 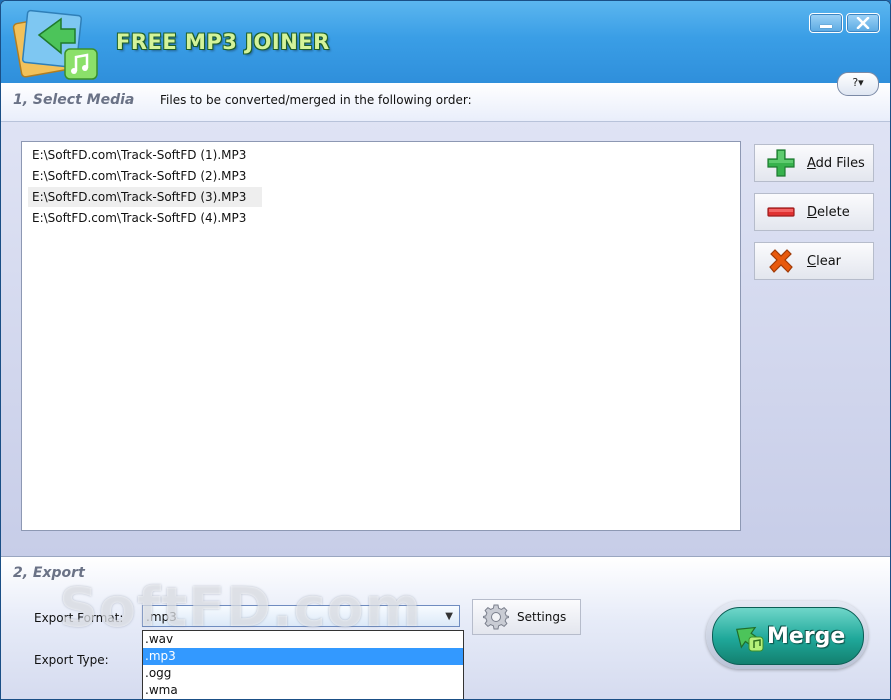 What do you see at coordinates (79, 618) in the screenshot?
I see `export-format-label: Export Format:` at bounding box center [79, 618].